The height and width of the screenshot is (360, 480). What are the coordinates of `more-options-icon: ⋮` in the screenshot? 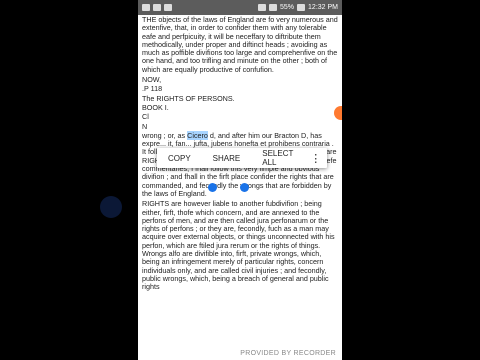 It's located at (315, 158).